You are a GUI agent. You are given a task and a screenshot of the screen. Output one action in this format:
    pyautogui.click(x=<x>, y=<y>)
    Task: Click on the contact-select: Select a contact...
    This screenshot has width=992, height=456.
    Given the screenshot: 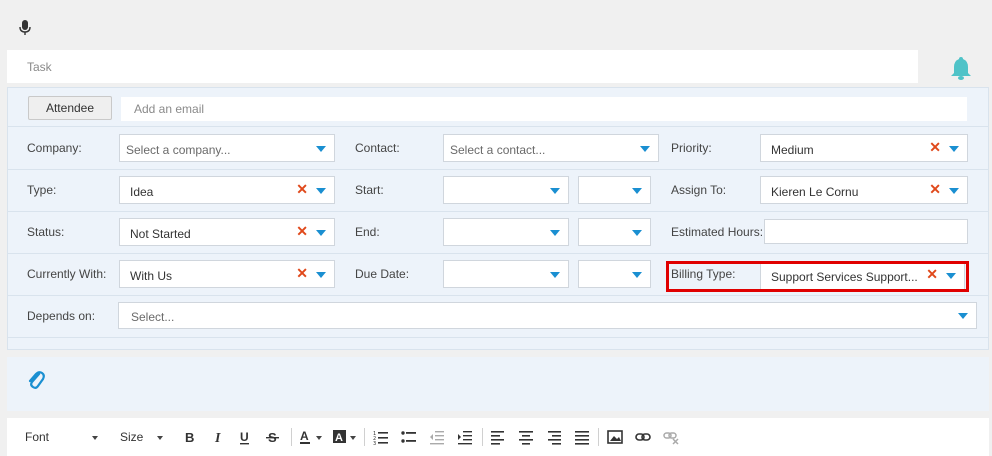 What is the action you would take?
    pyautogui.click(x=551, y=148)
    